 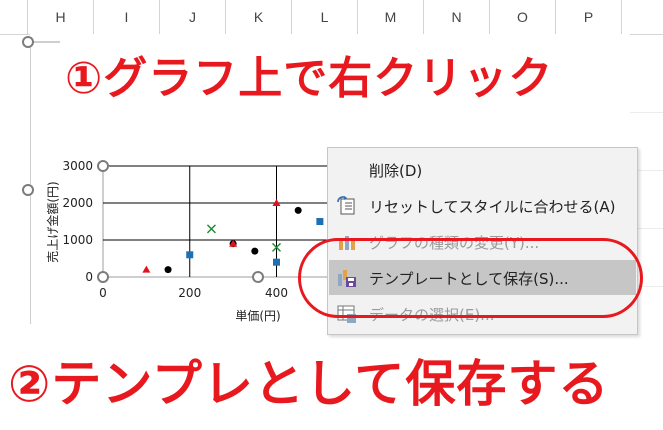 I want to click on step2-heading: ②テンプレとして保存する, so click(x=309, y=384).